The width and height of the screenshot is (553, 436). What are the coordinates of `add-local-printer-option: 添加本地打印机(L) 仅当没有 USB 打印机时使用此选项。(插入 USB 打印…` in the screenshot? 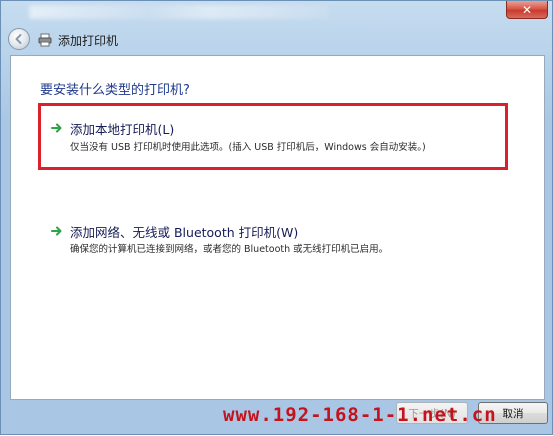 It's located at (273, 136).